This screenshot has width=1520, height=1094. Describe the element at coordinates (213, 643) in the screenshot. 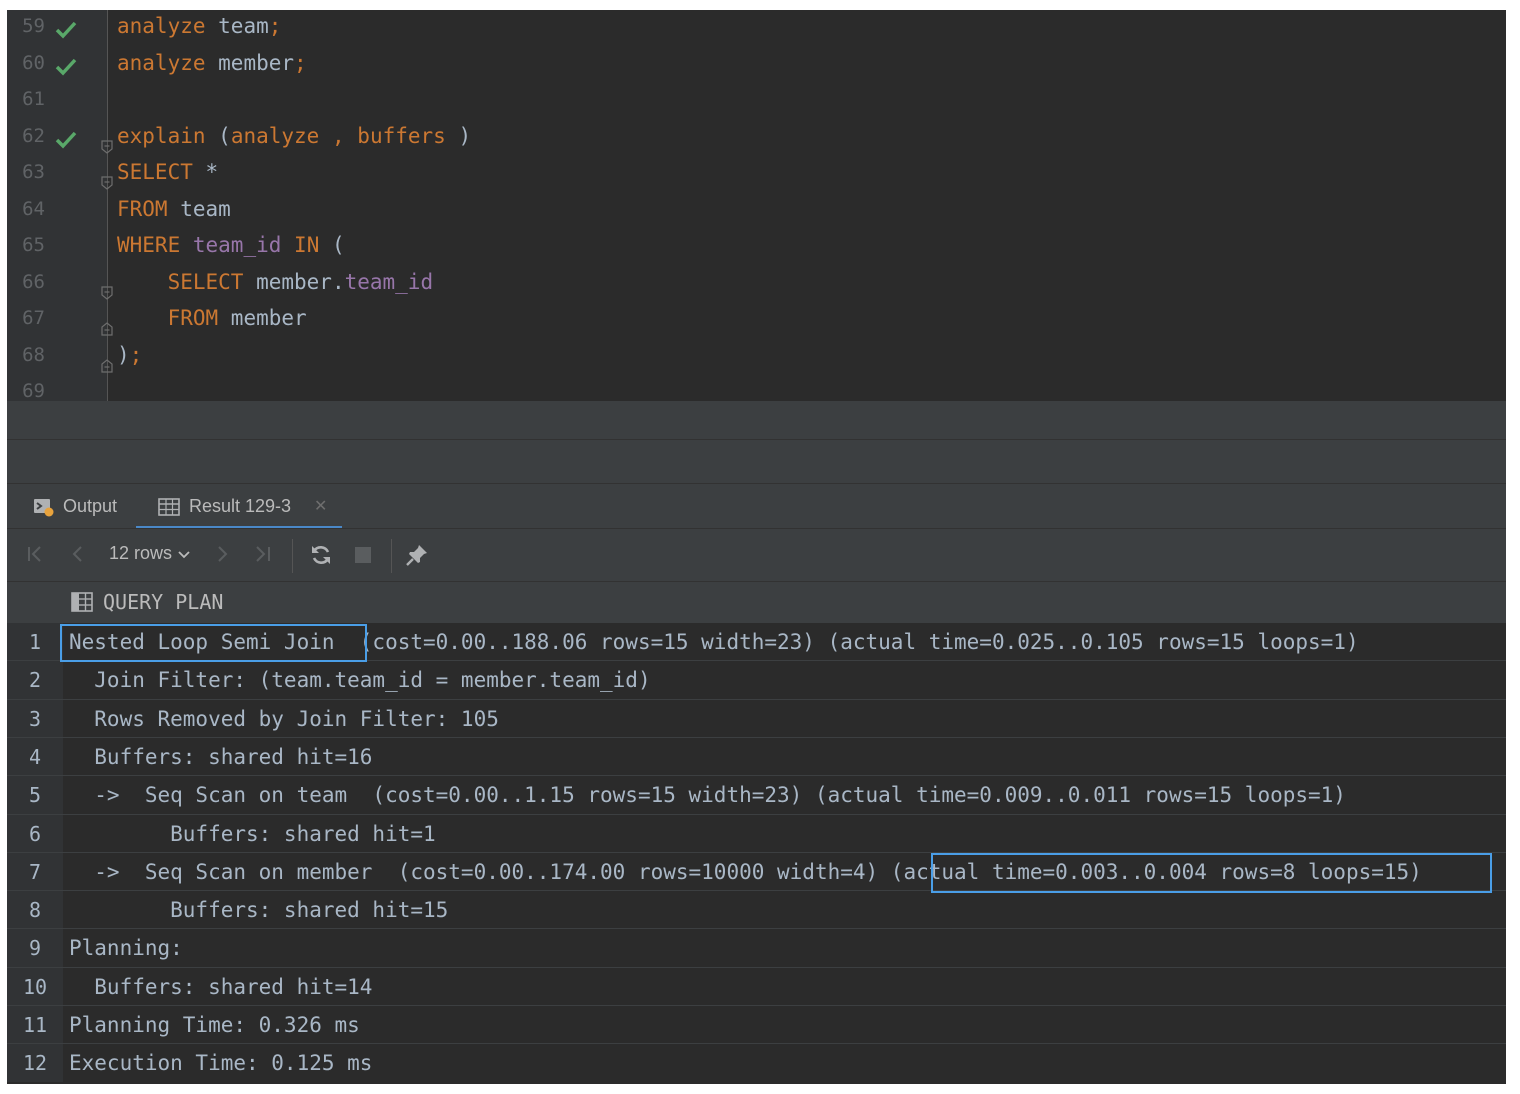

I see `highlight-box-nested-loop` at that location.